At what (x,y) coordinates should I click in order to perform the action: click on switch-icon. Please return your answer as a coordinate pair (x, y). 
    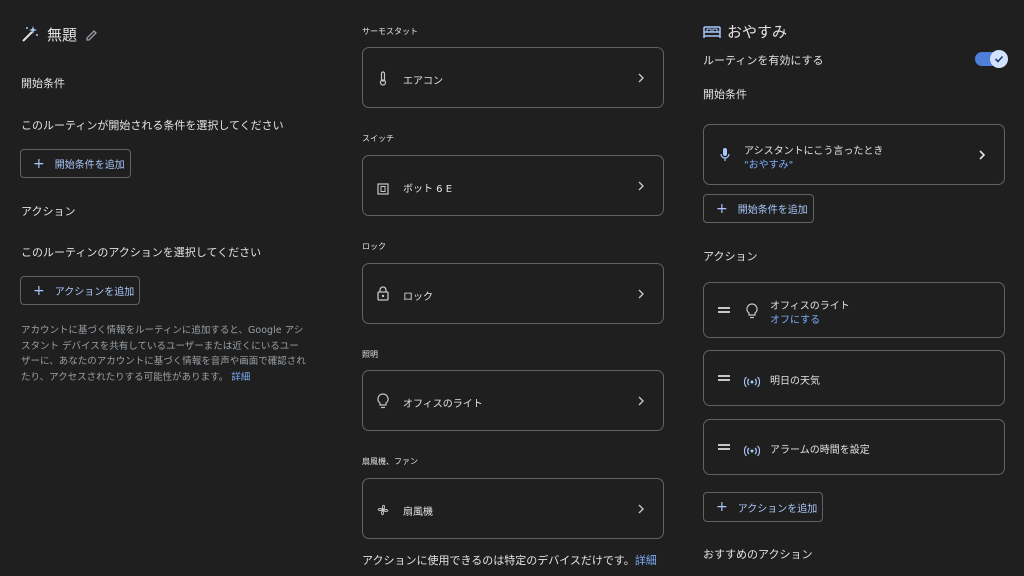
    Looking at the image, I should click on (383, 189).